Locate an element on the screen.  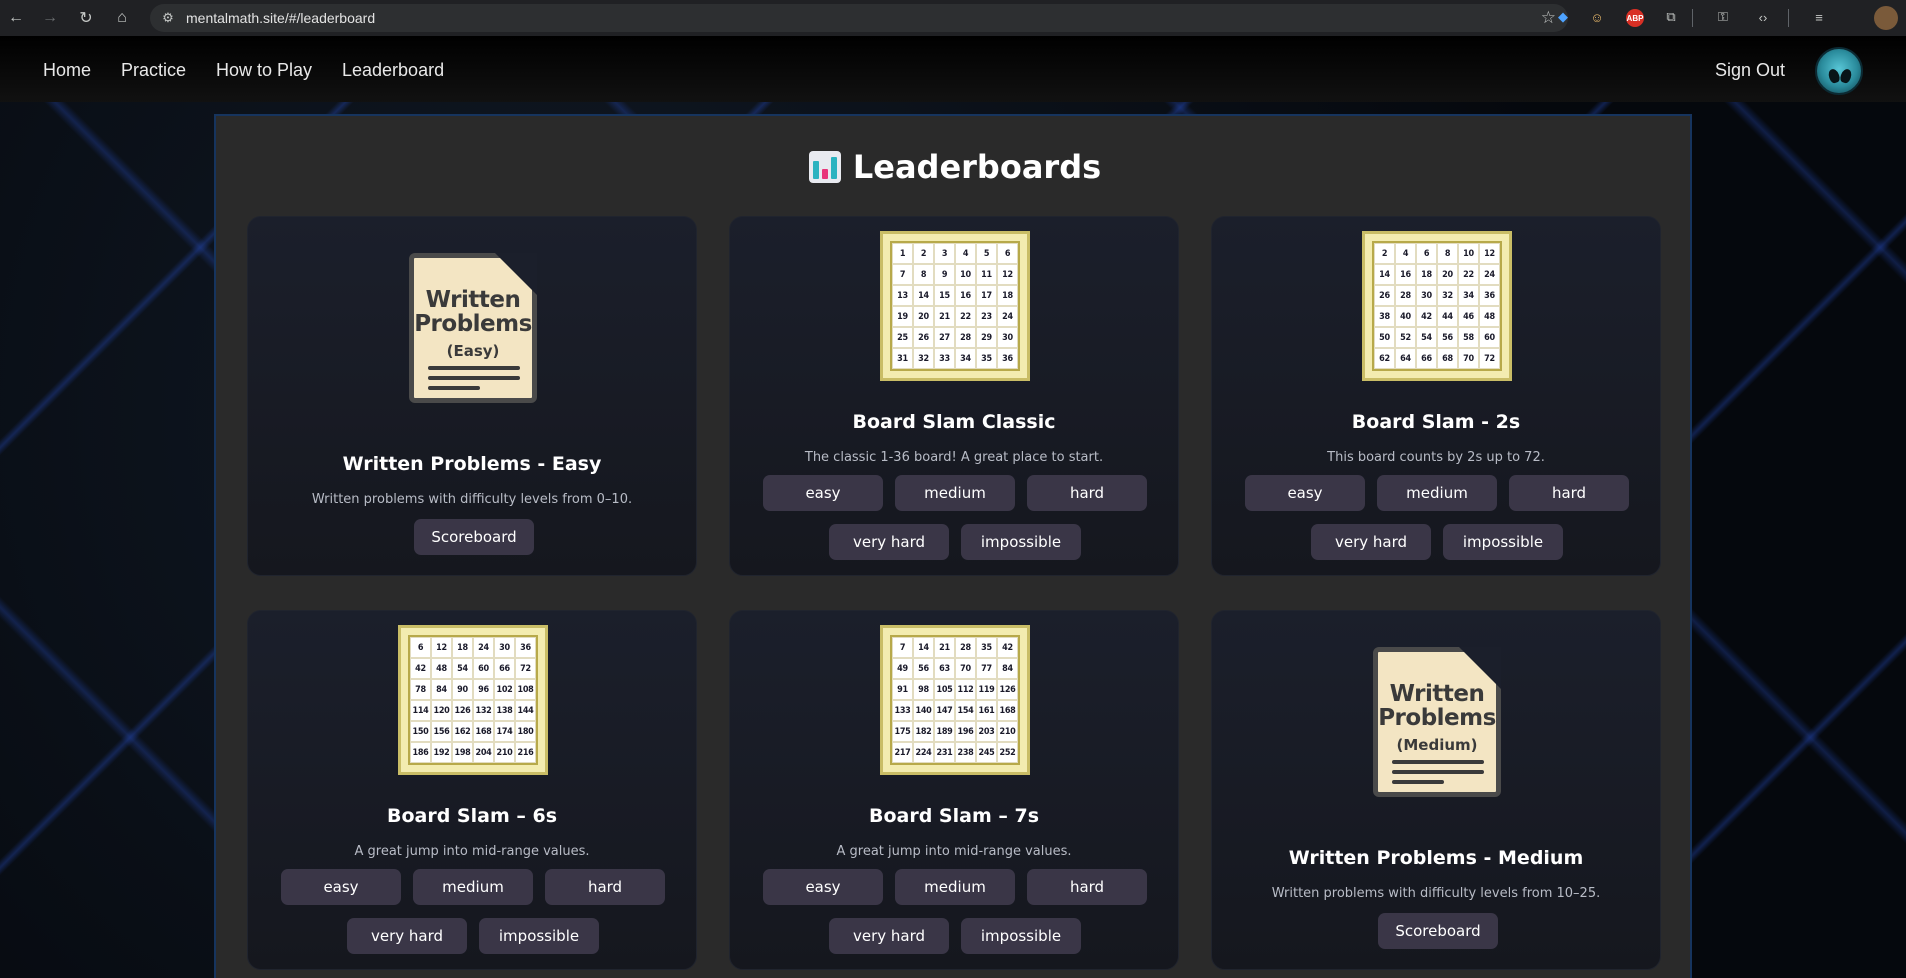
board-cell: 63 is located at coordinates (944, 668).